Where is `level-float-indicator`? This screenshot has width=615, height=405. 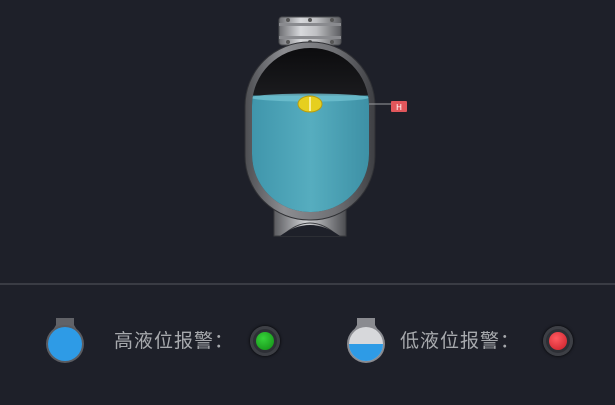 level-float-indicator is located at coordinates (310, 104).